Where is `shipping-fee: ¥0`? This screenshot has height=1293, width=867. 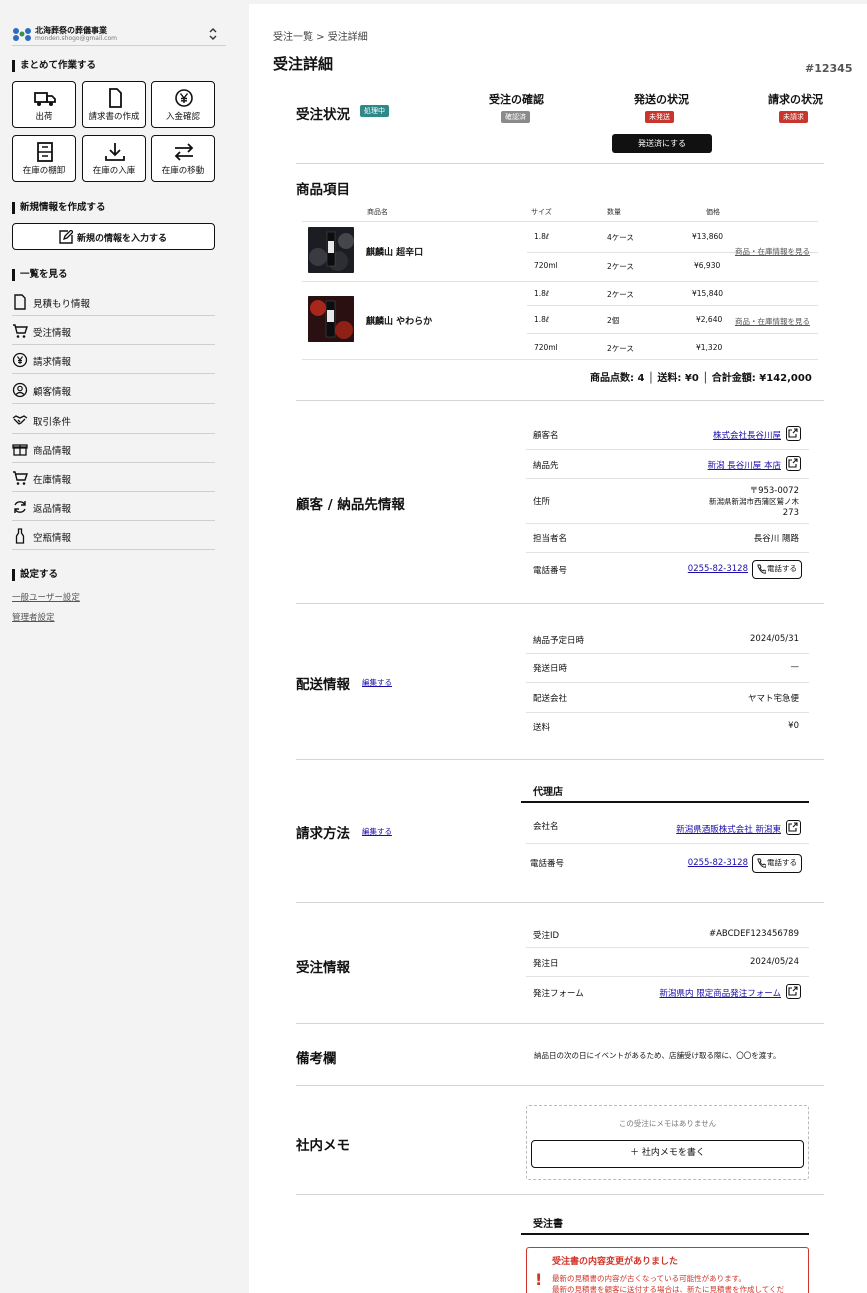 shipping-fee: ¥0 is located at coordinates (793, 726).